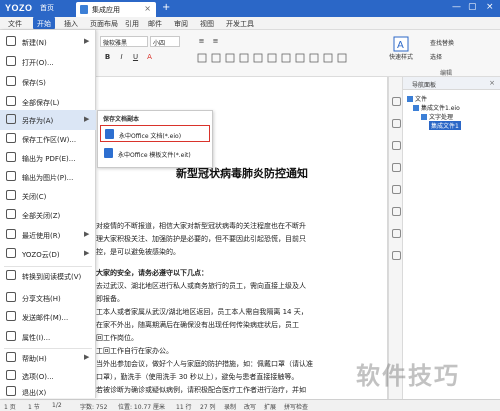 Image resolution: width=500 pixels, height=411 pixels. I want to click on file-menu-save-as: 另存为(A) ▶, so click(48, 120).